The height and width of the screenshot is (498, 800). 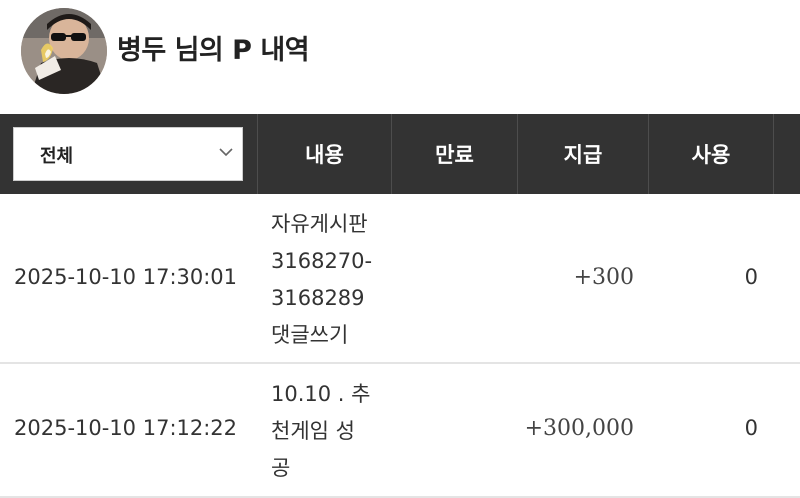 I want to click on row-datetime: 2025-10-10 17:30:01, so click(x=126, y=277).